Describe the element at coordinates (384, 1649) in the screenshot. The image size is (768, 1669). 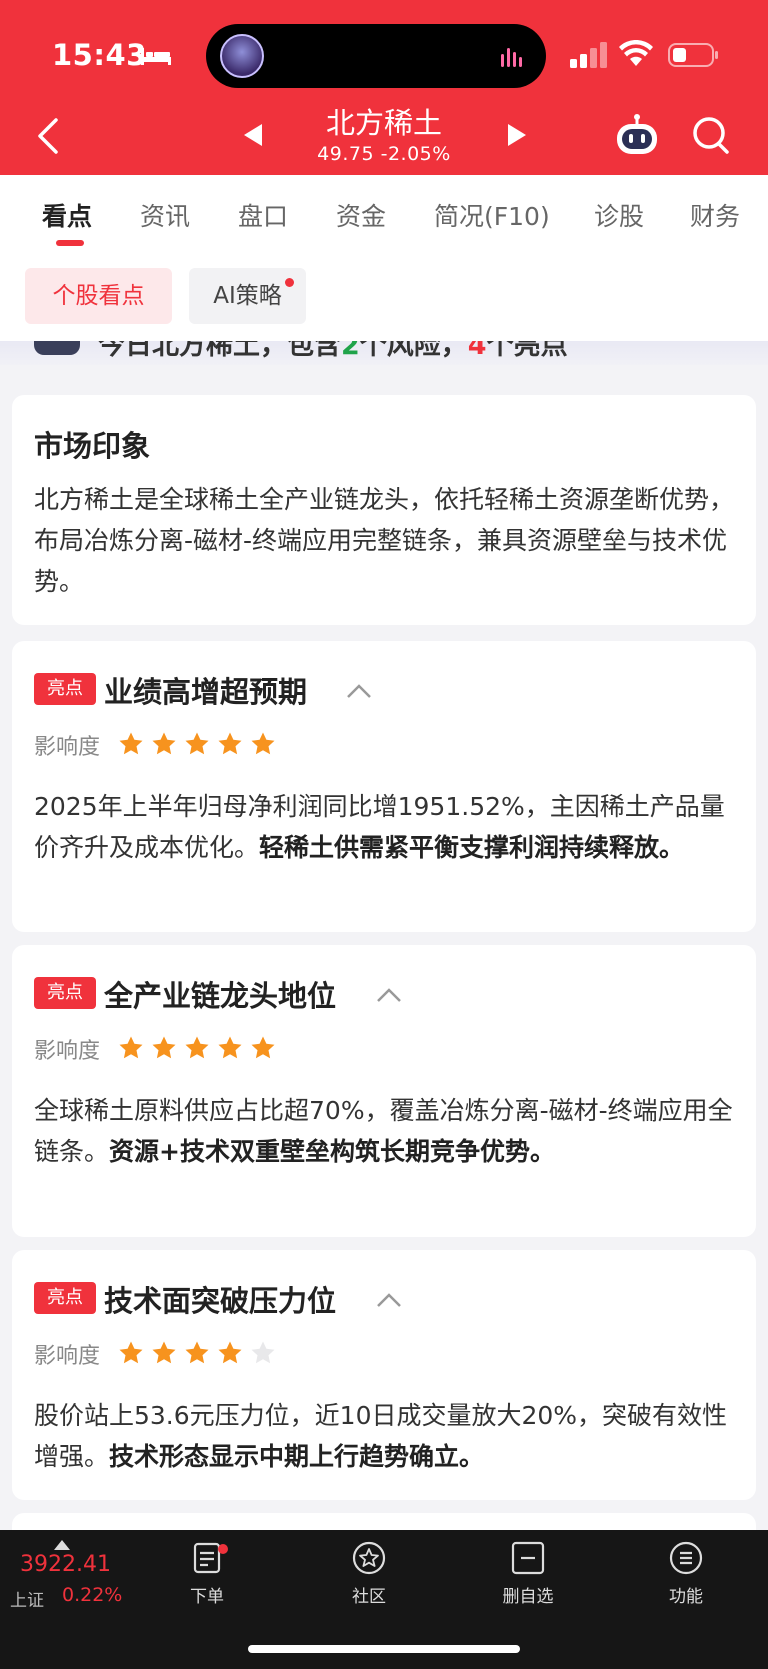
I see `home-indicator` at that location.